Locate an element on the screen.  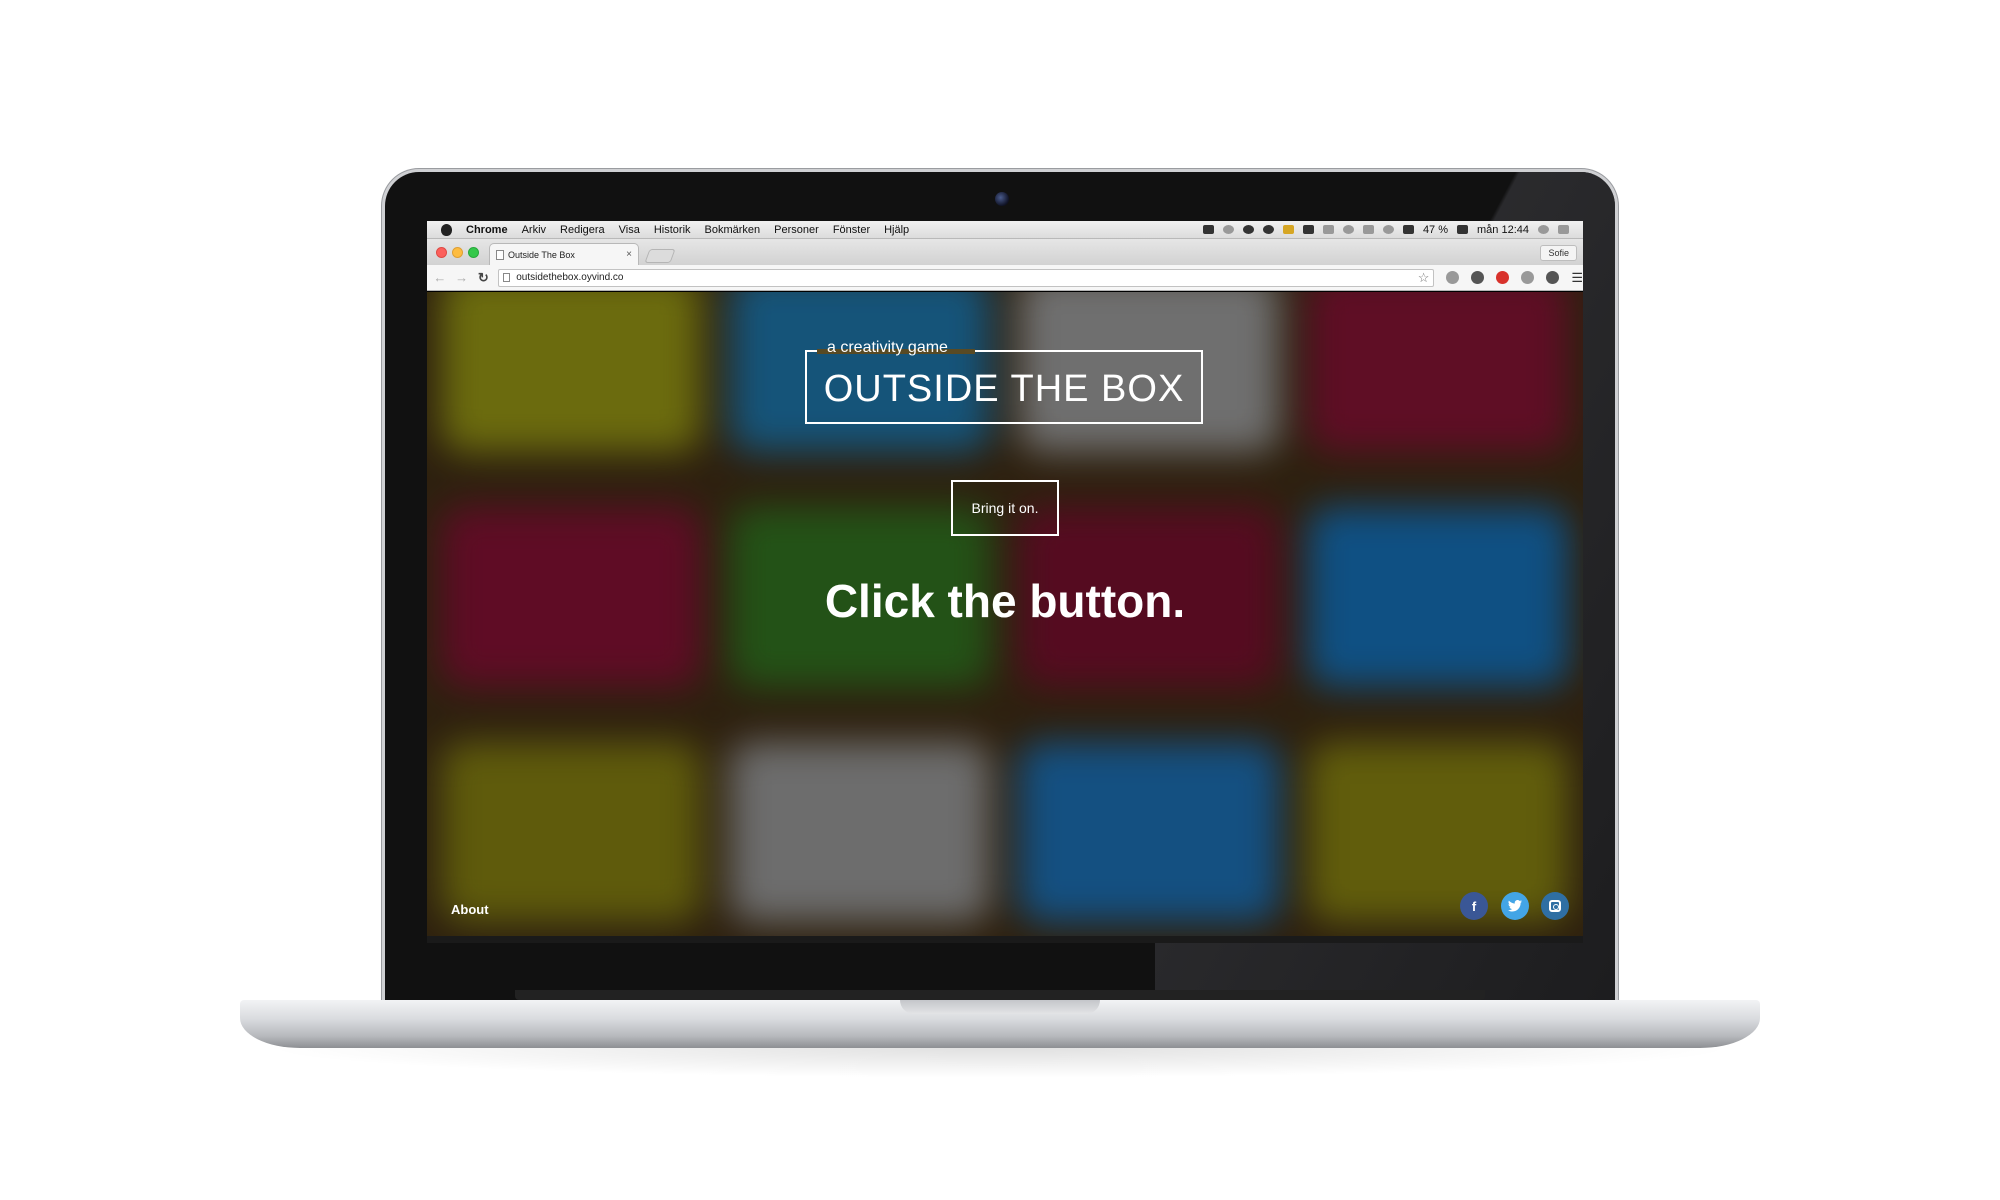
about-link: About is located at coordinates (470, 909).